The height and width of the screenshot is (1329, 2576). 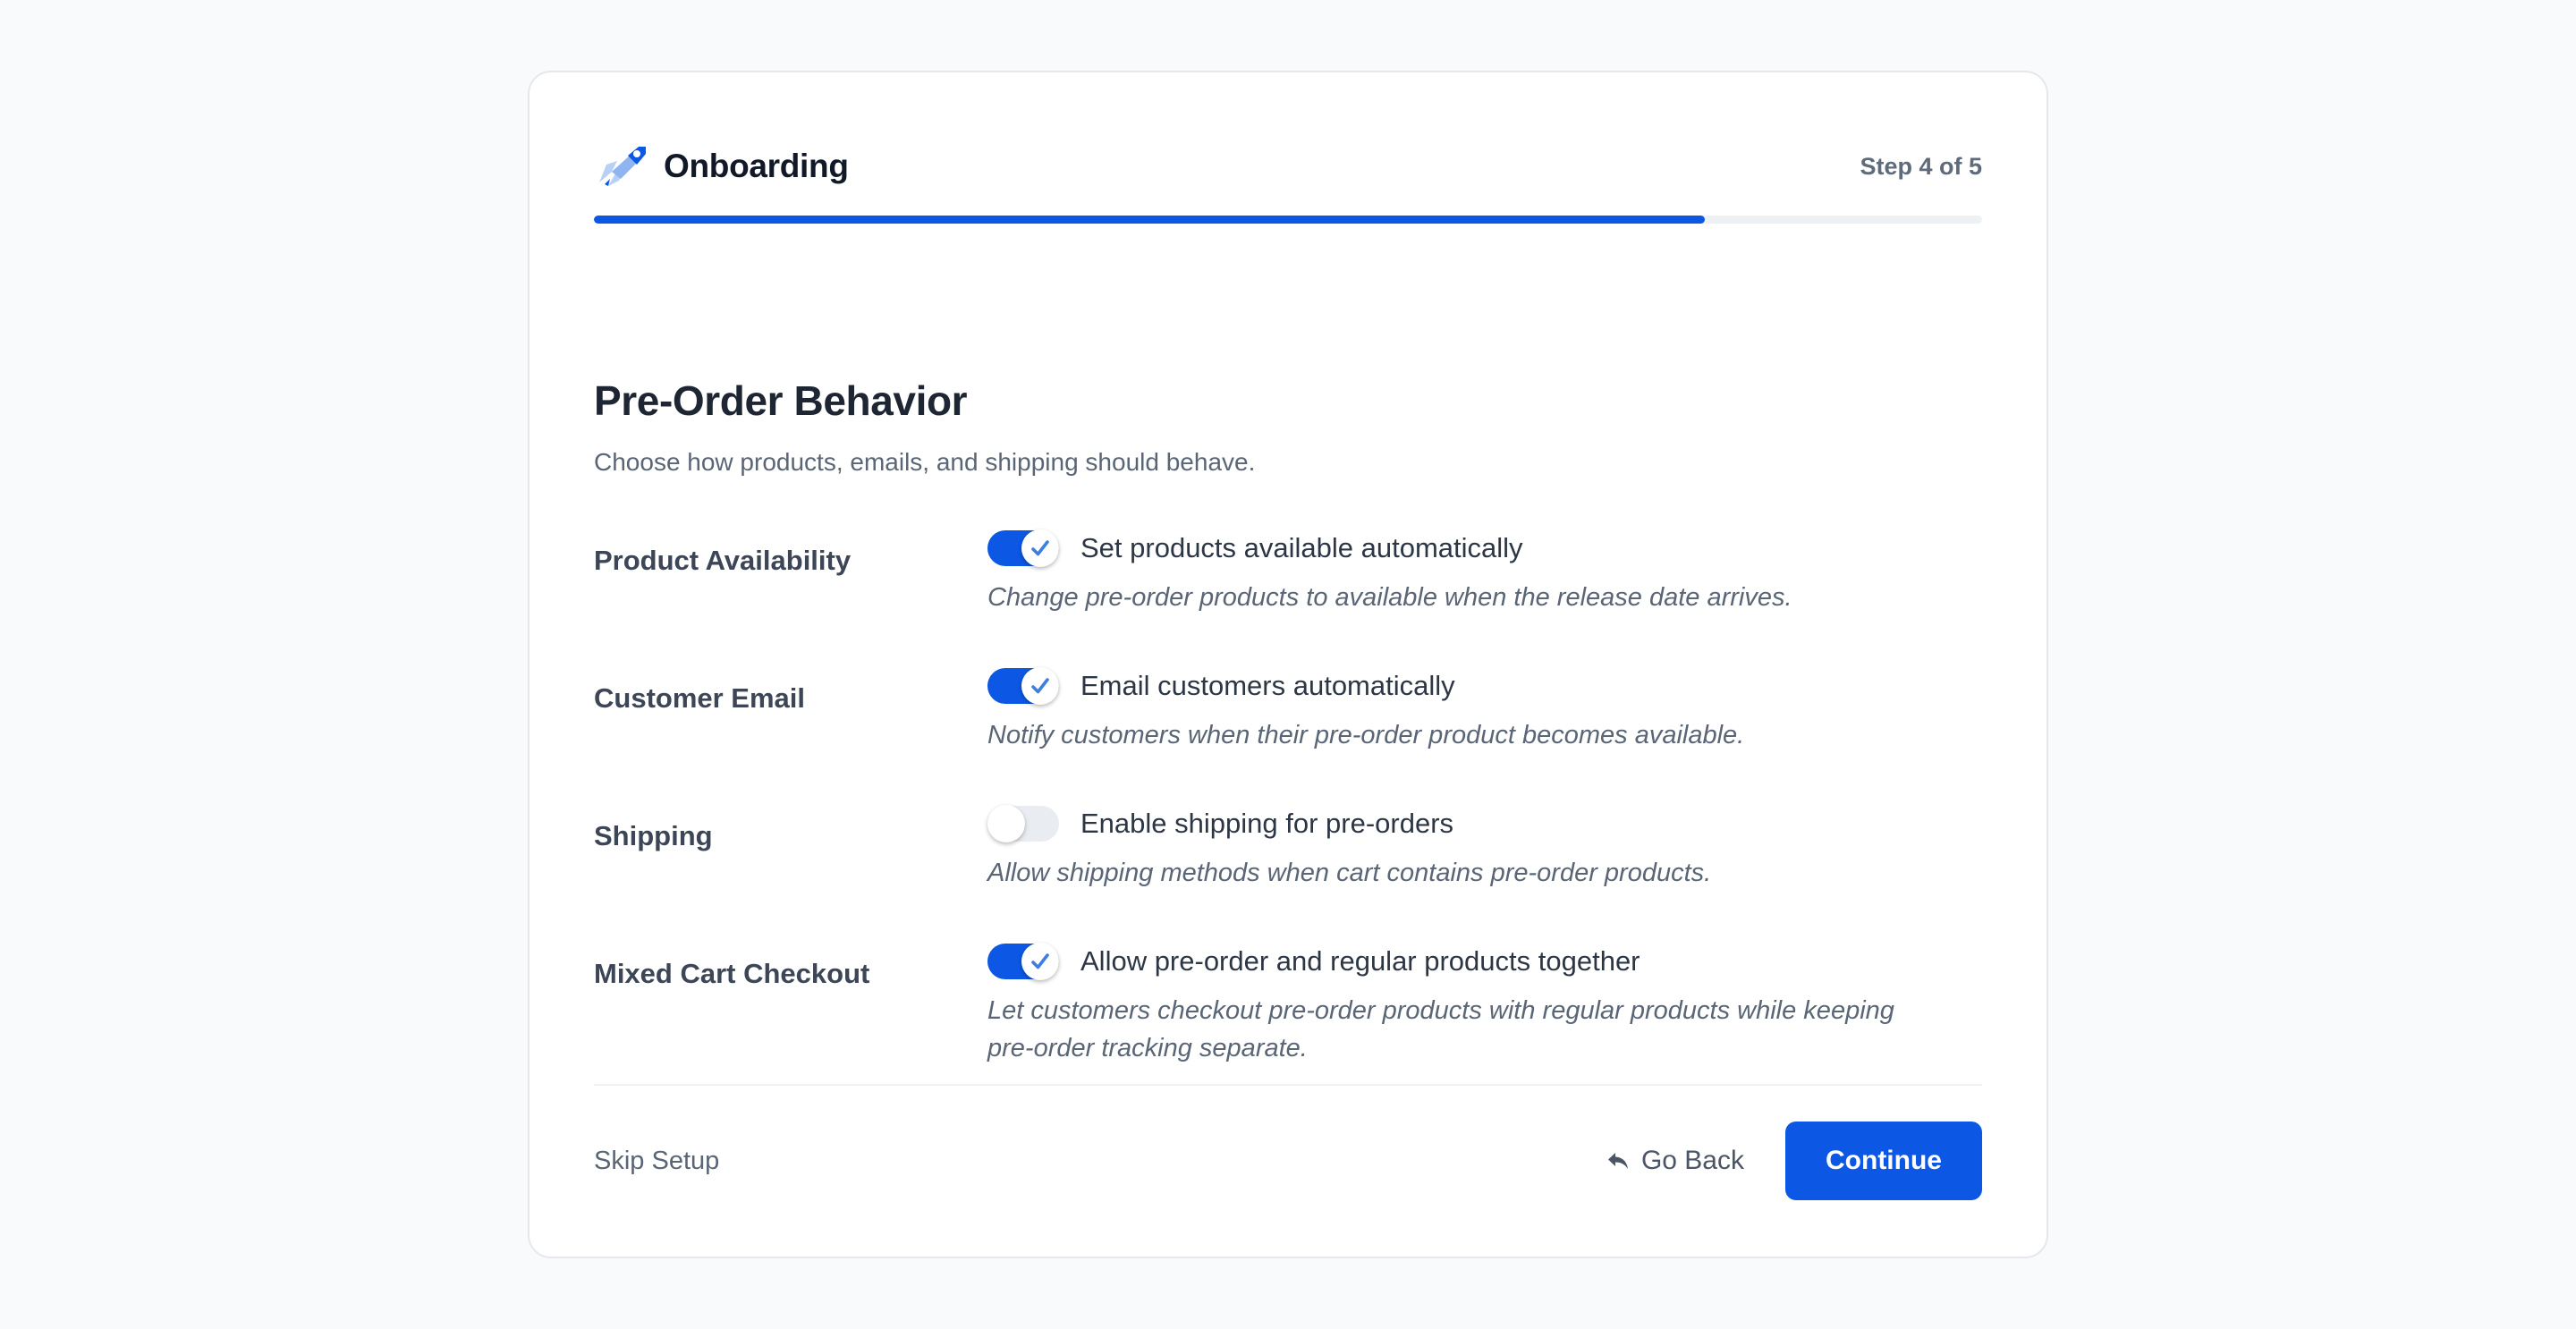 What do you see at coordinates (756, 166) in the screenshot?
I see `app-title: Onboarding` at bounding box center [756, 166].